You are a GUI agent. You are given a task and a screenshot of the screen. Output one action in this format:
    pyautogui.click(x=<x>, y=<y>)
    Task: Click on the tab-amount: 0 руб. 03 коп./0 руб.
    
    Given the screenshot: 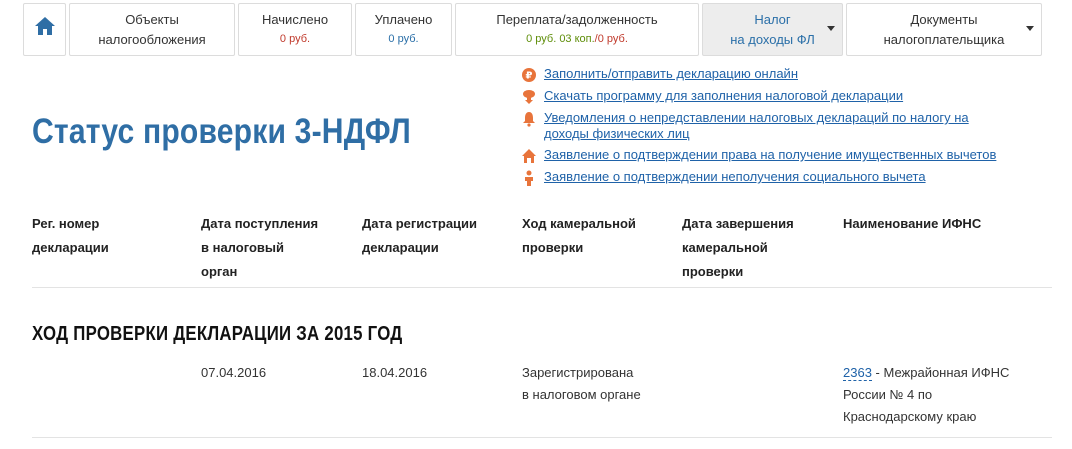 What is the action you would take?
    pyautogui.click(x=577, y=39)
    